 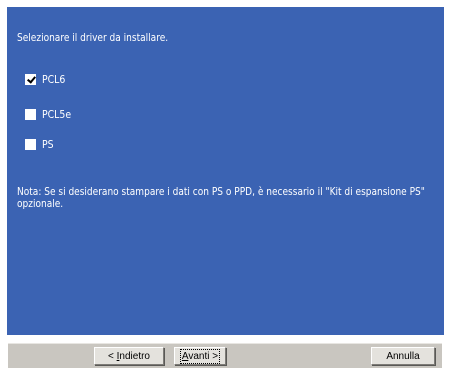 I want to click on ps-checkbox, so click(x=30, y=144).